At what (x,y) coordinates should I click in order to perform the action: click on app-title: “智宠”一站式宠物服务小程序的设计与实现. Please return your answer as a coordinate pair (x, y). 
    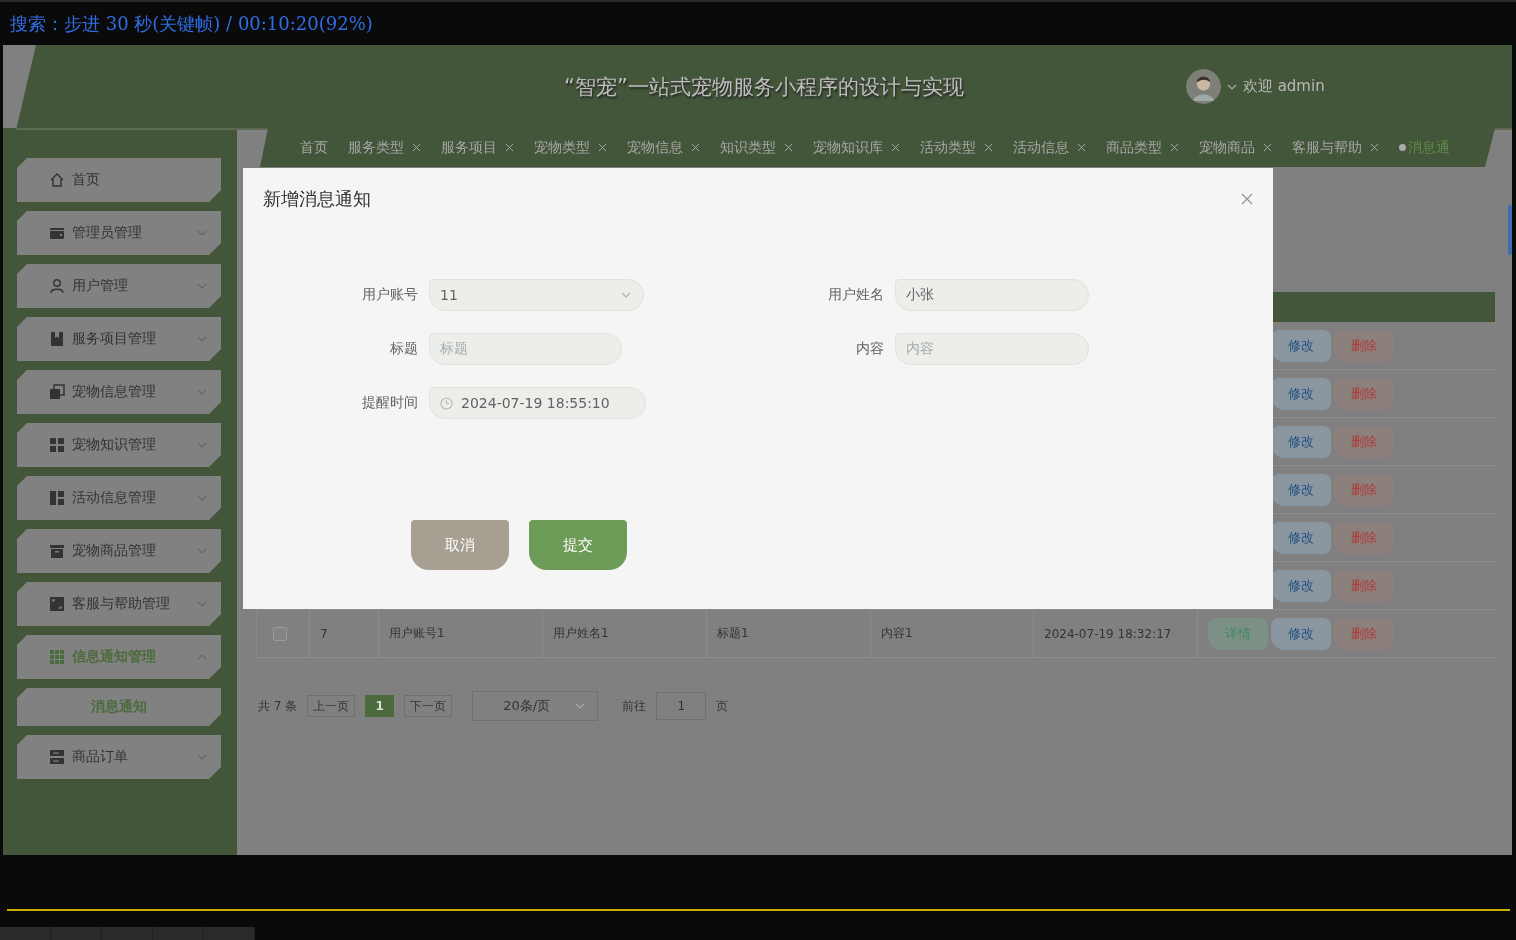
    Looking at the image, I should click on (764, 87).